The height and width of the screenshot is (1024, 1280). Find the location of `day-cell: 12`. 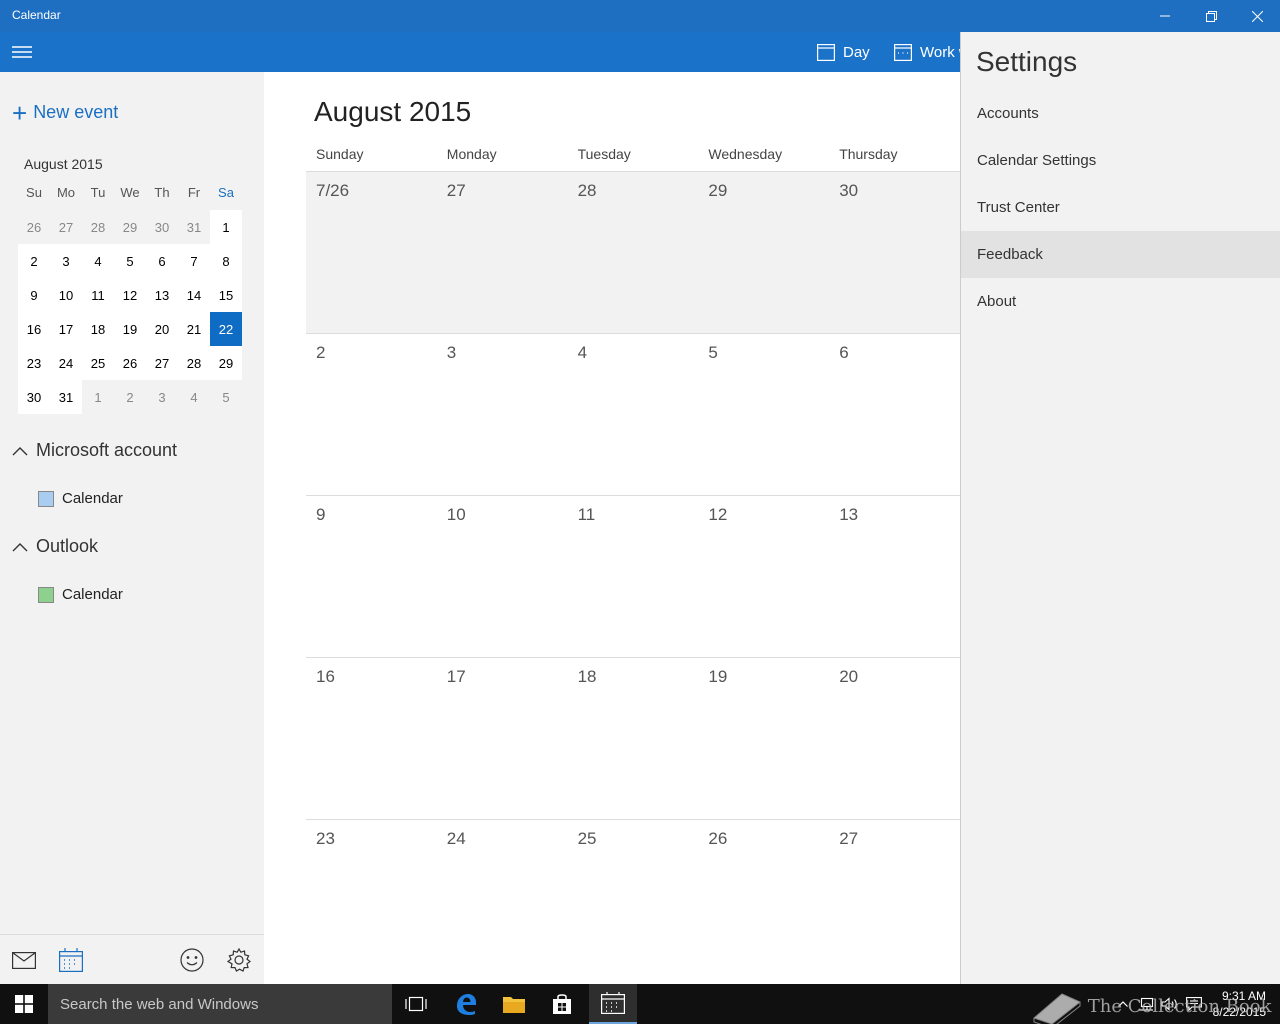

day-cell: 12 is located at coordinates (763, 576).